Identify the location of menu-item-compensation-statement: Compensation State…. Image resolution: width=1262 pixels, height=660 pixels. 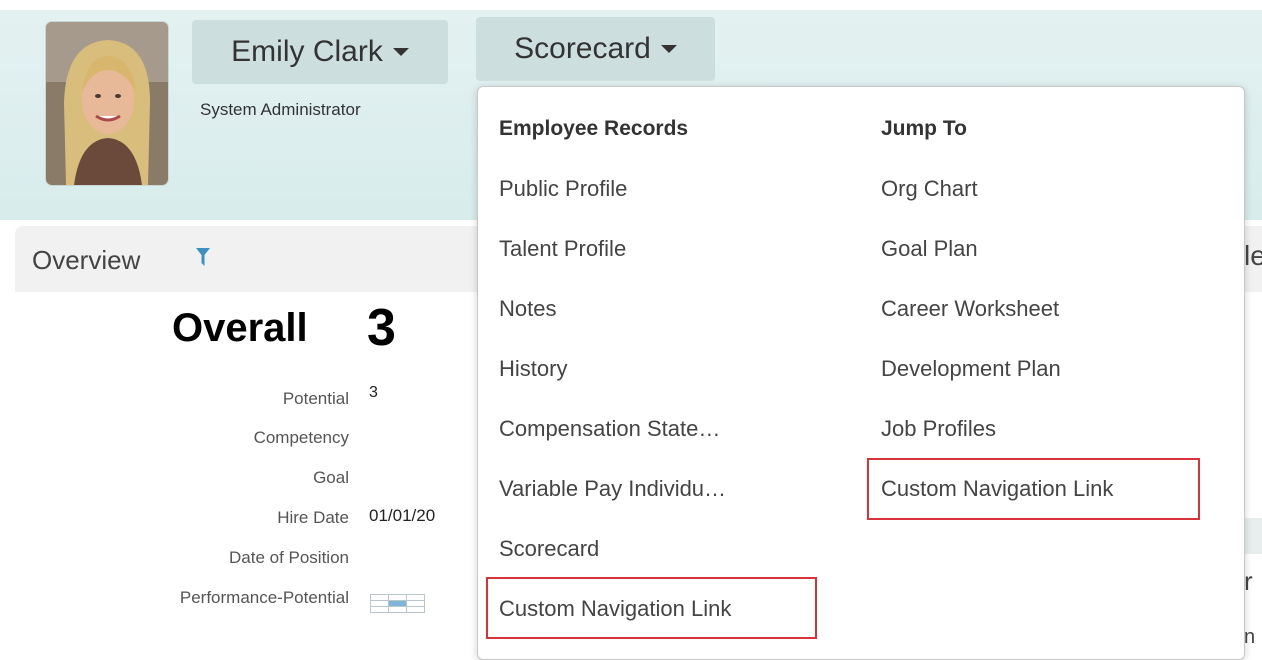
(609, 429).